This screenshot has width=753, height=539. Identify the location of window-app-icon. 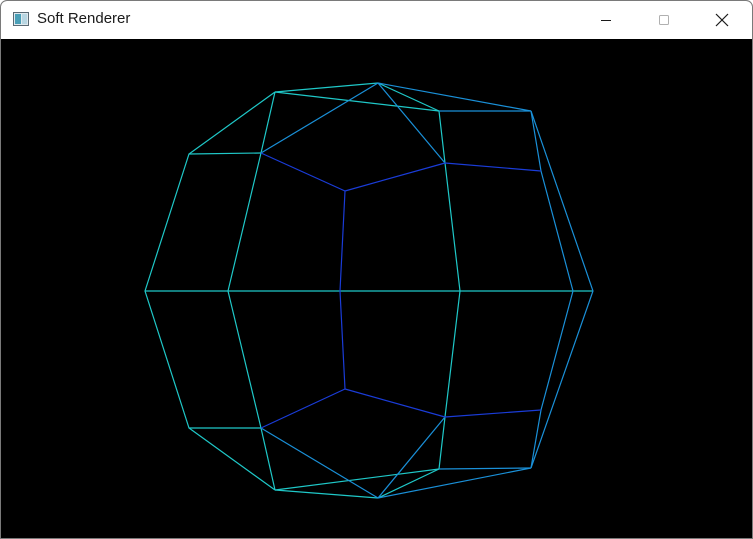
(21, 19).